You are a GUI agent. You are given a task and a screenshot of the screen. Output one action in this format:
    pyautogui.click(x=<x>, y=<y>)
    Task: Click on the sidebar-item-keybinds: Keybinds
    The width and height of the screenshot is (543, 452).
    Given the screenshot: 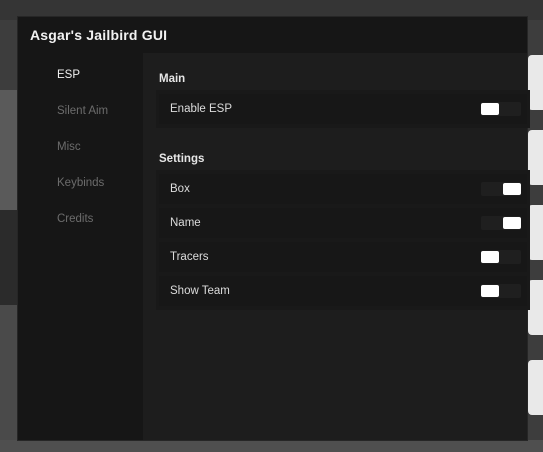 What is the action you would take?
    pyautogui.click(x=80, y=195)
    